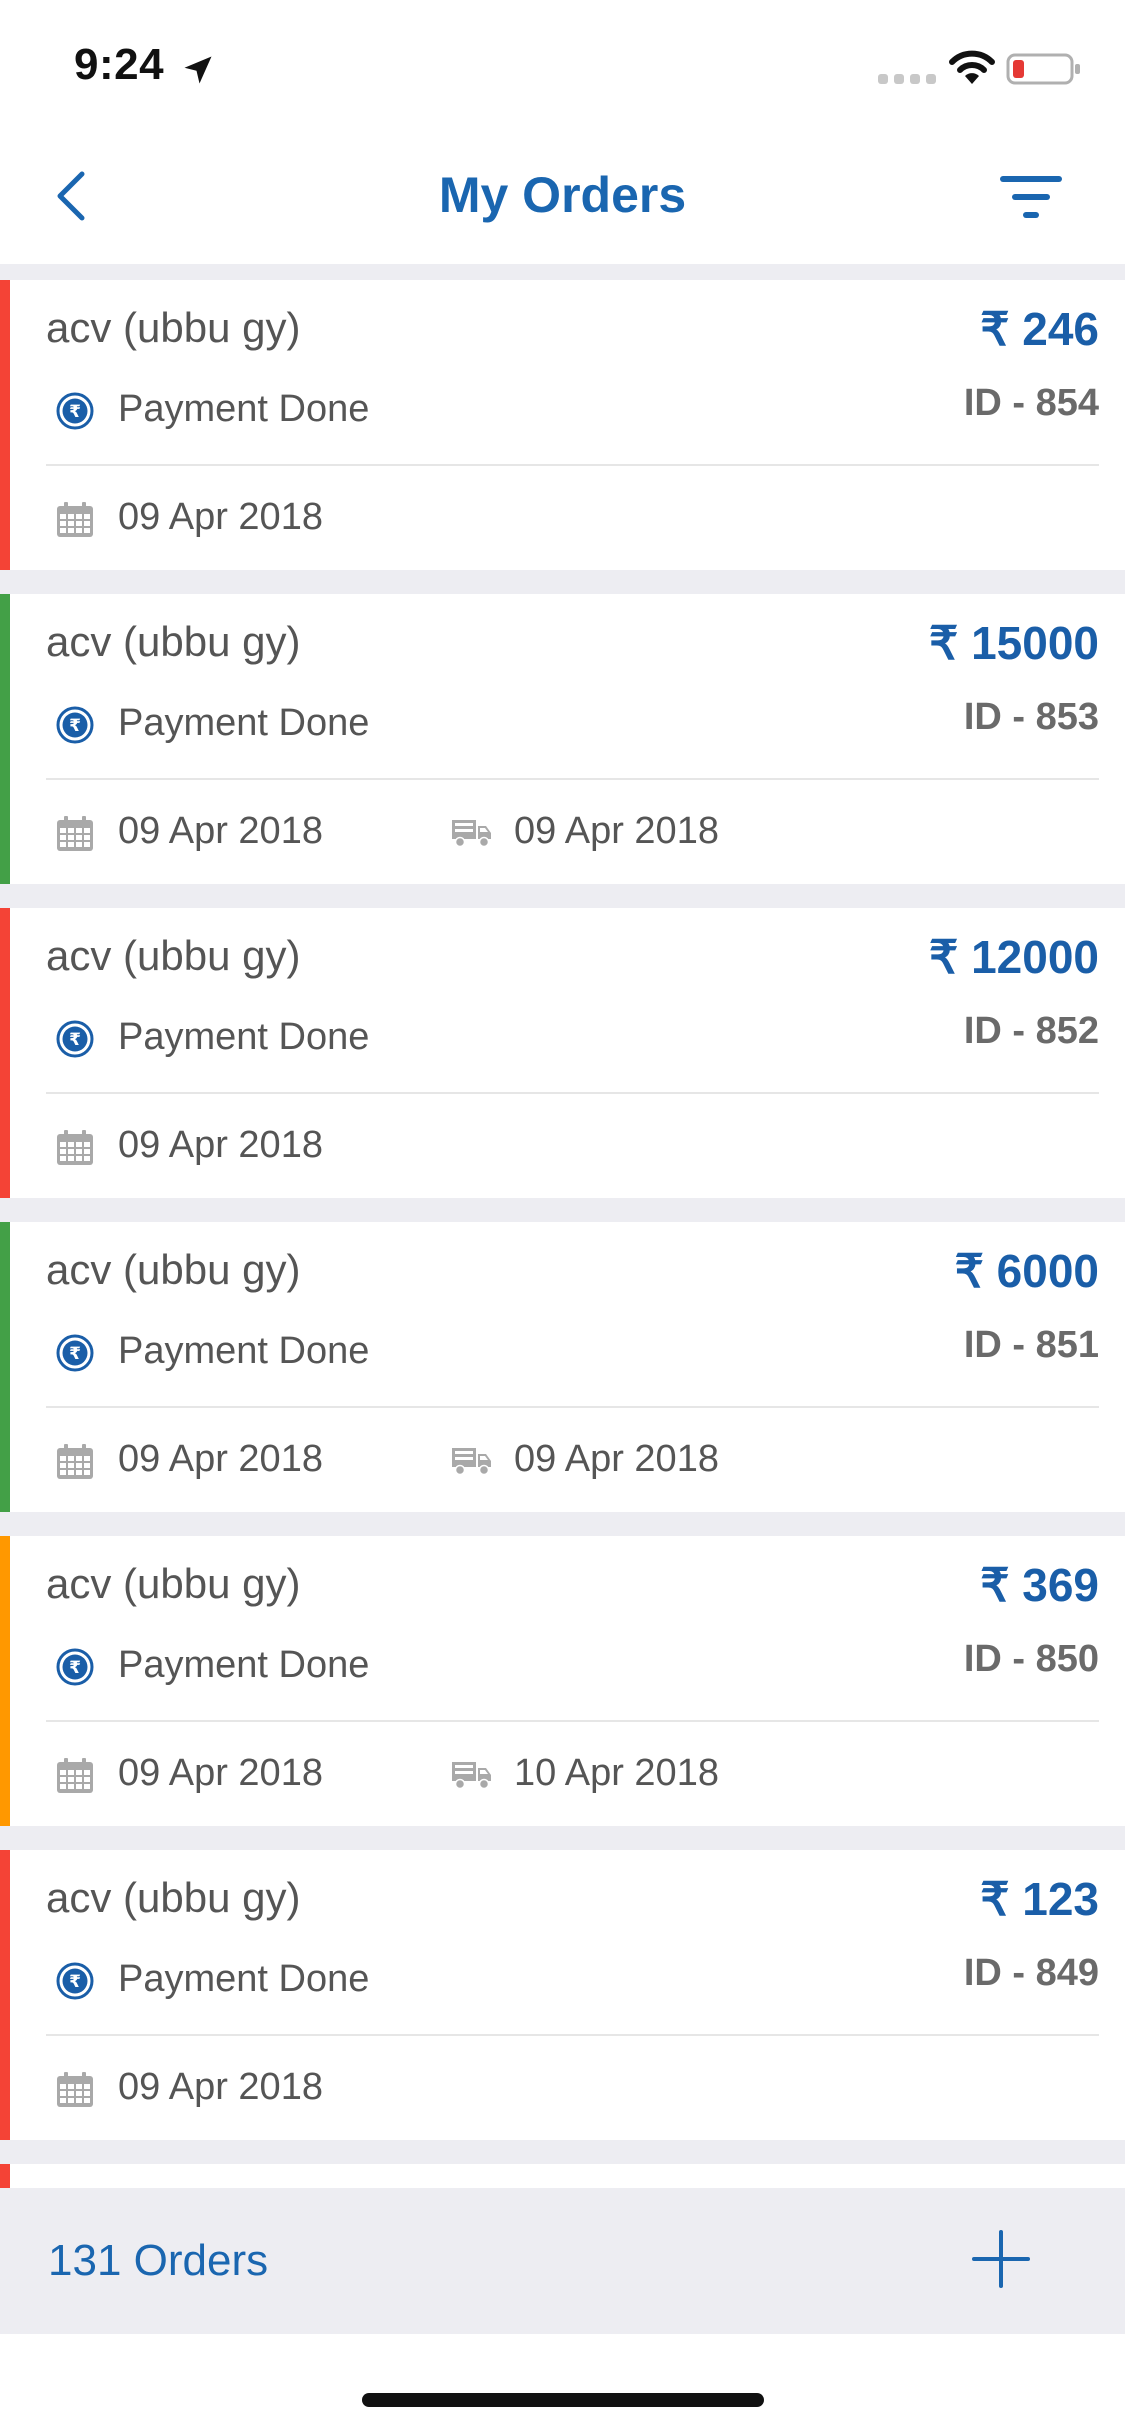  Describe the element at coordinates (1031, 1345) in the screenshot. I see `order-id: ID - 851` at that location.